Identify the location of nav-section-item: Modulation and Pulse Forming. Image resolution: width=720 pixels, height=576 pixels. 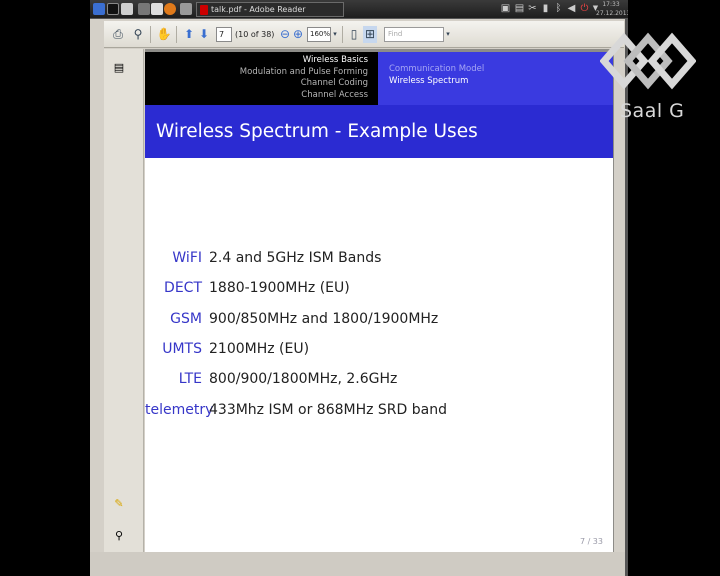
(256, 73).